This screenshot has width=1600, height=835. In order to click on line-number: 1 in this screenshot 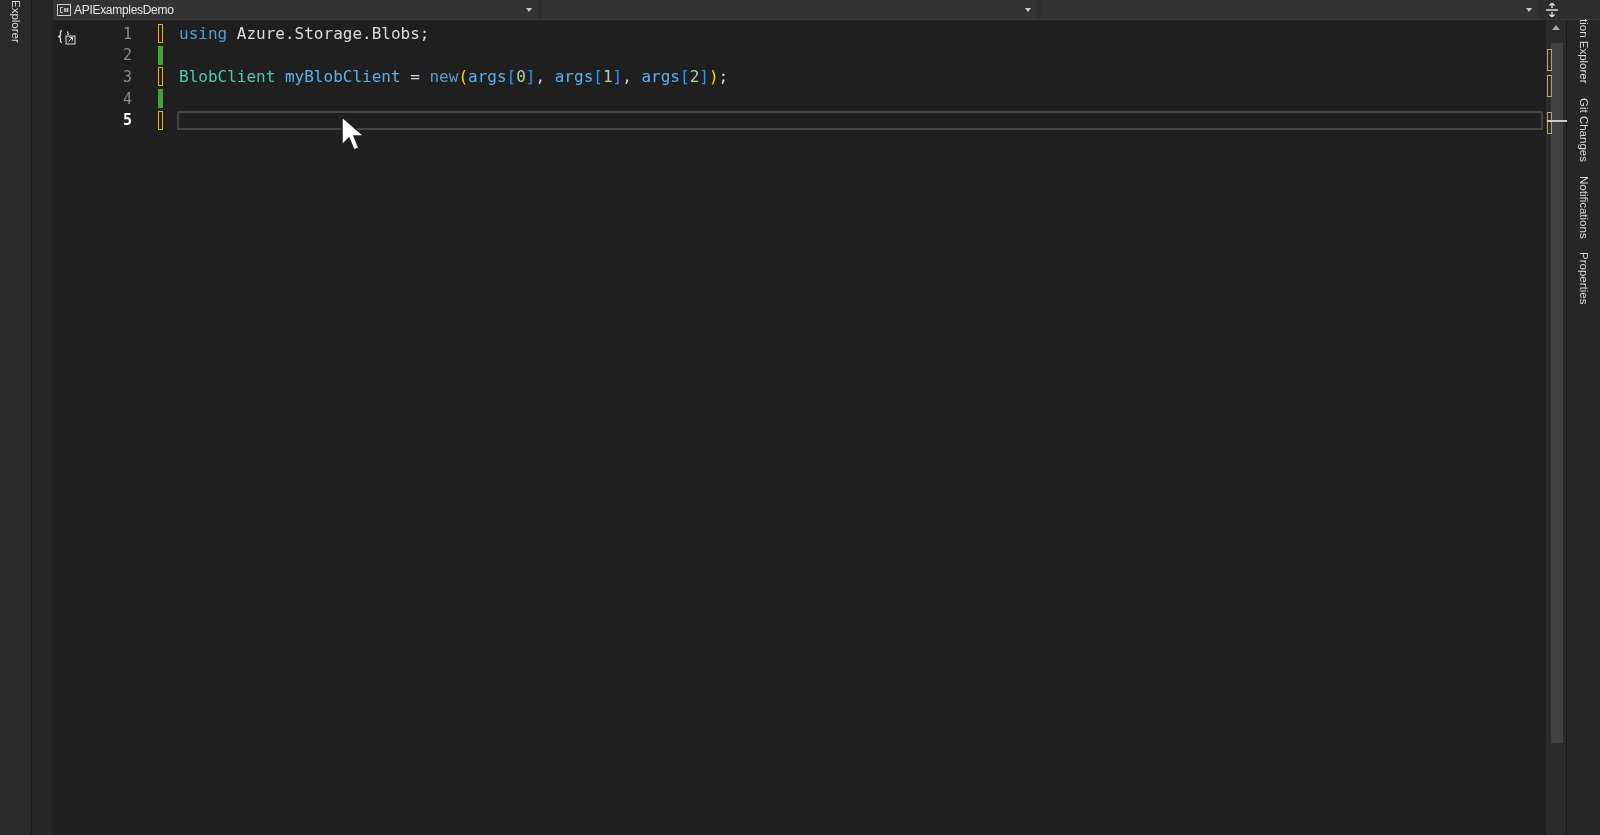, I will do `click(126, 33)`.